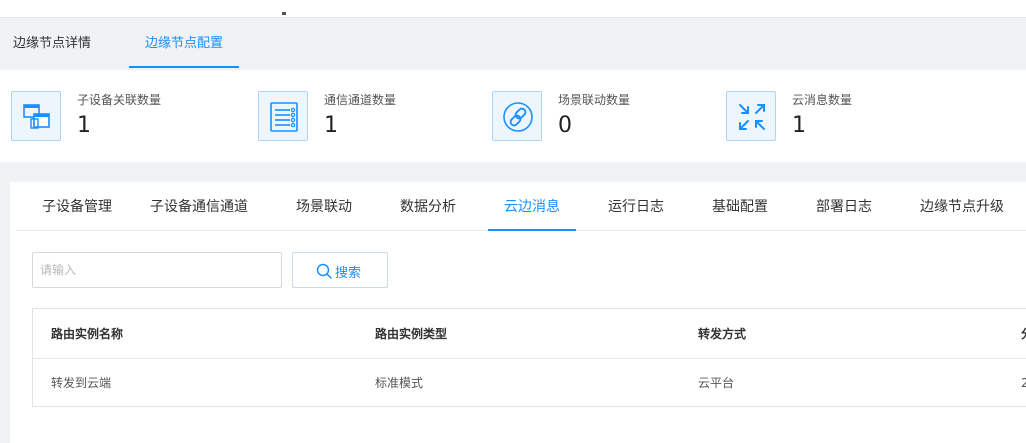  Describe the element at coordinates (111, 116) in the screenshot. I see `stat-sub-device-count: 子设备关联数量 1` at that location.